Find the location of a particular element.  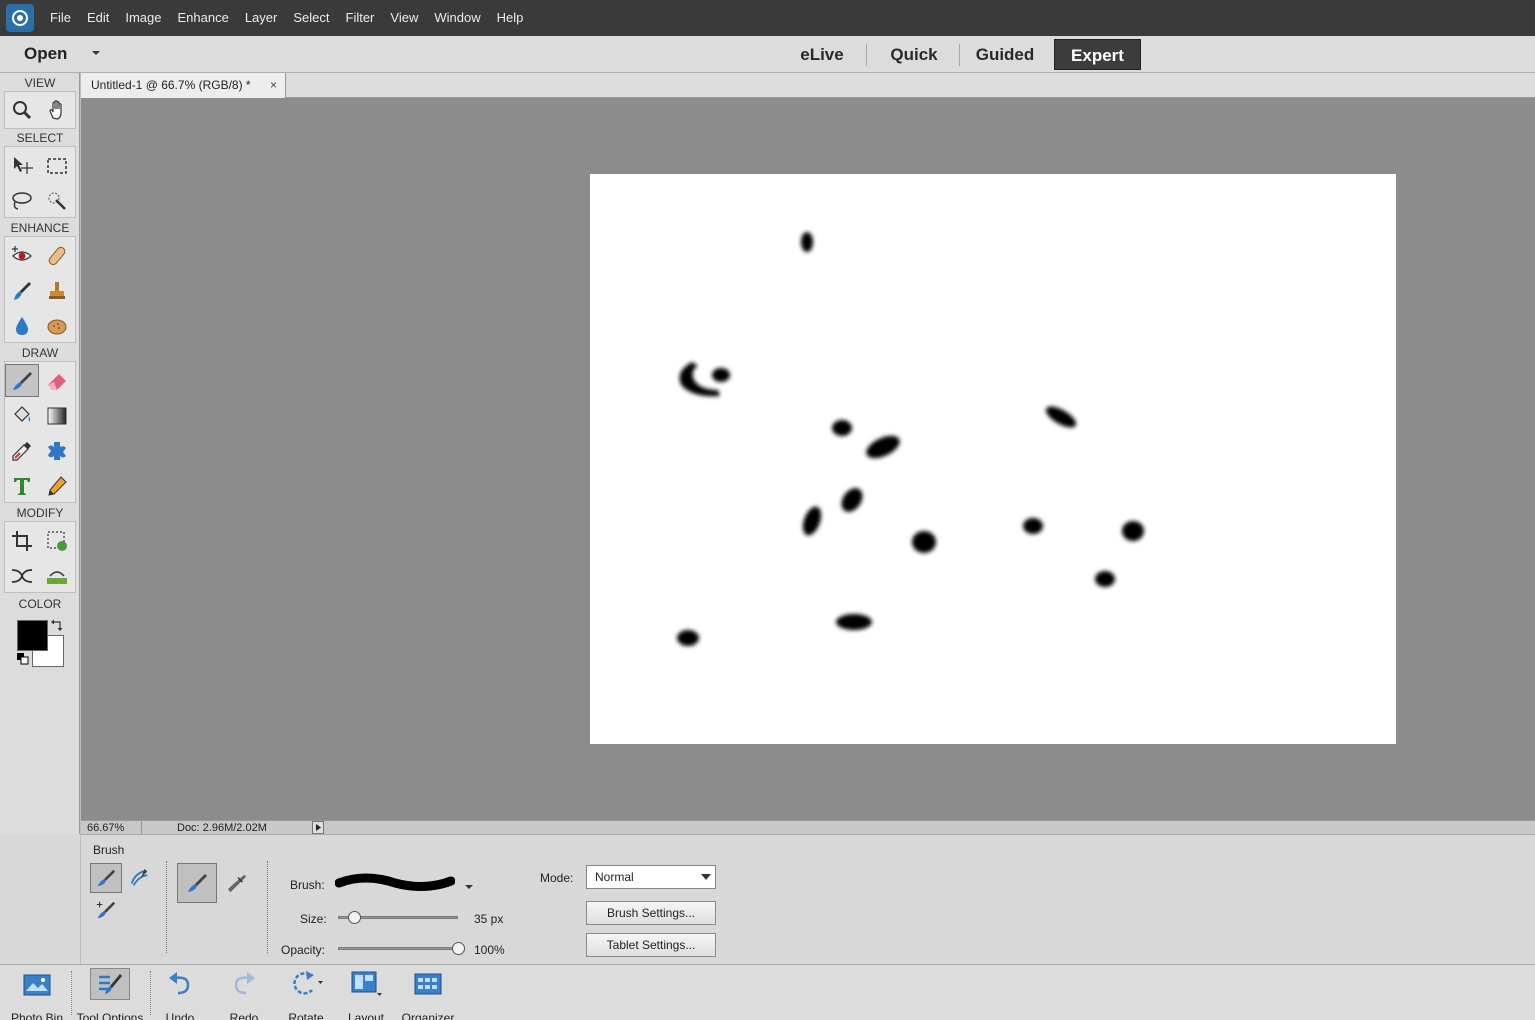

menu-file: File is located at coordinates (60, 18).